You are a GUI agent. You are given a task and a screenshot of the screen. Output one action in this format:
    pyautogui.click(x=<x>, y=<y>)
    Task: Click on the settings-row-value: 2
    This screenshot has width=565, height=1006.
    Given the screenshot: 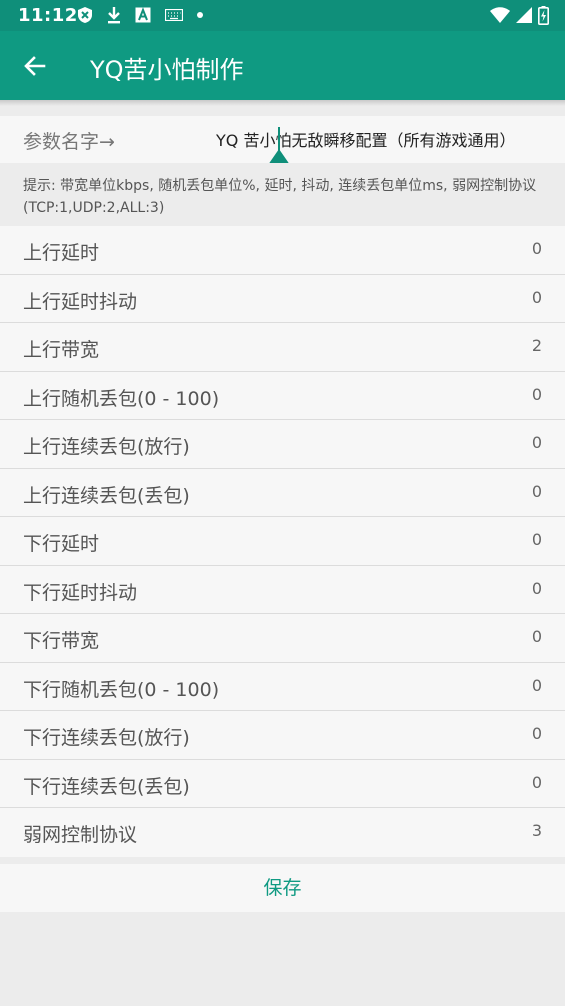 What is the action you would take?
    pyautogui.click(x=536, y=345)
    